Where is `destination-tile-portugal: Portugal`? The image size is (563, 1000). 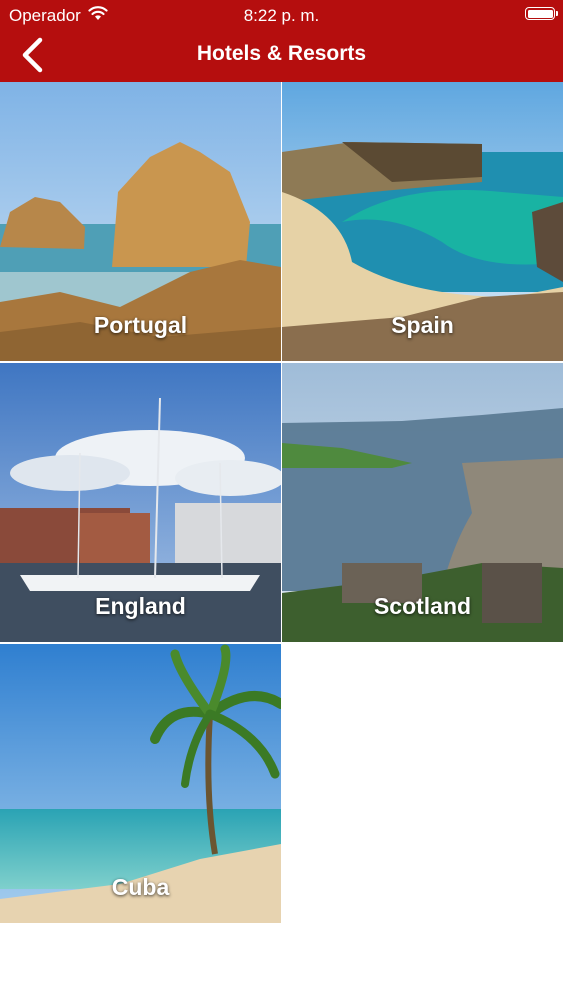
destination-tile-portugal: Portugal is located at coordinates (140, 221).